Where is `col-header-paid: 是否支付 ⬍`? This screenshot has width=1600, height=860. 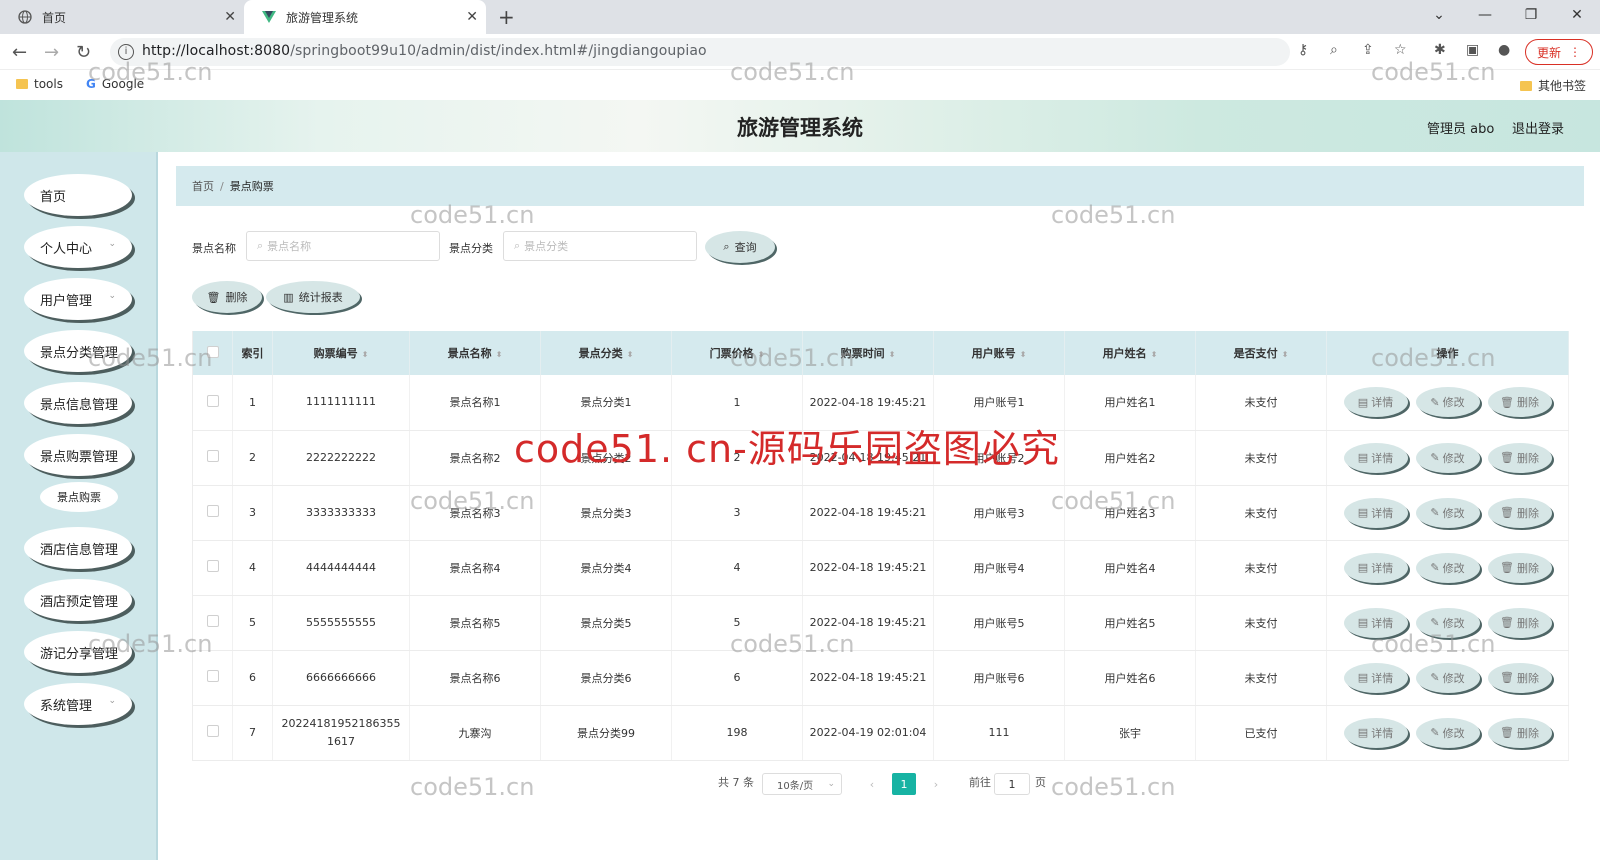 col-header-paid: 是否支付 ⬍ is located at coordinates (1261, 353).